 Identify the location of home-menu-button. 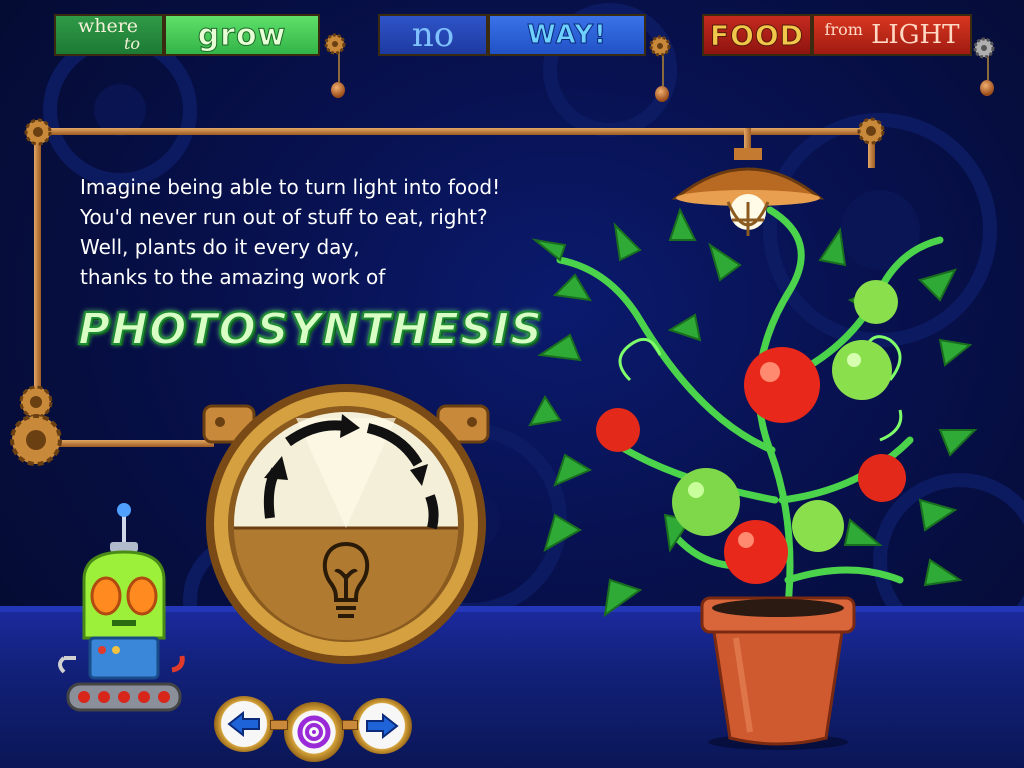
(314, 732).